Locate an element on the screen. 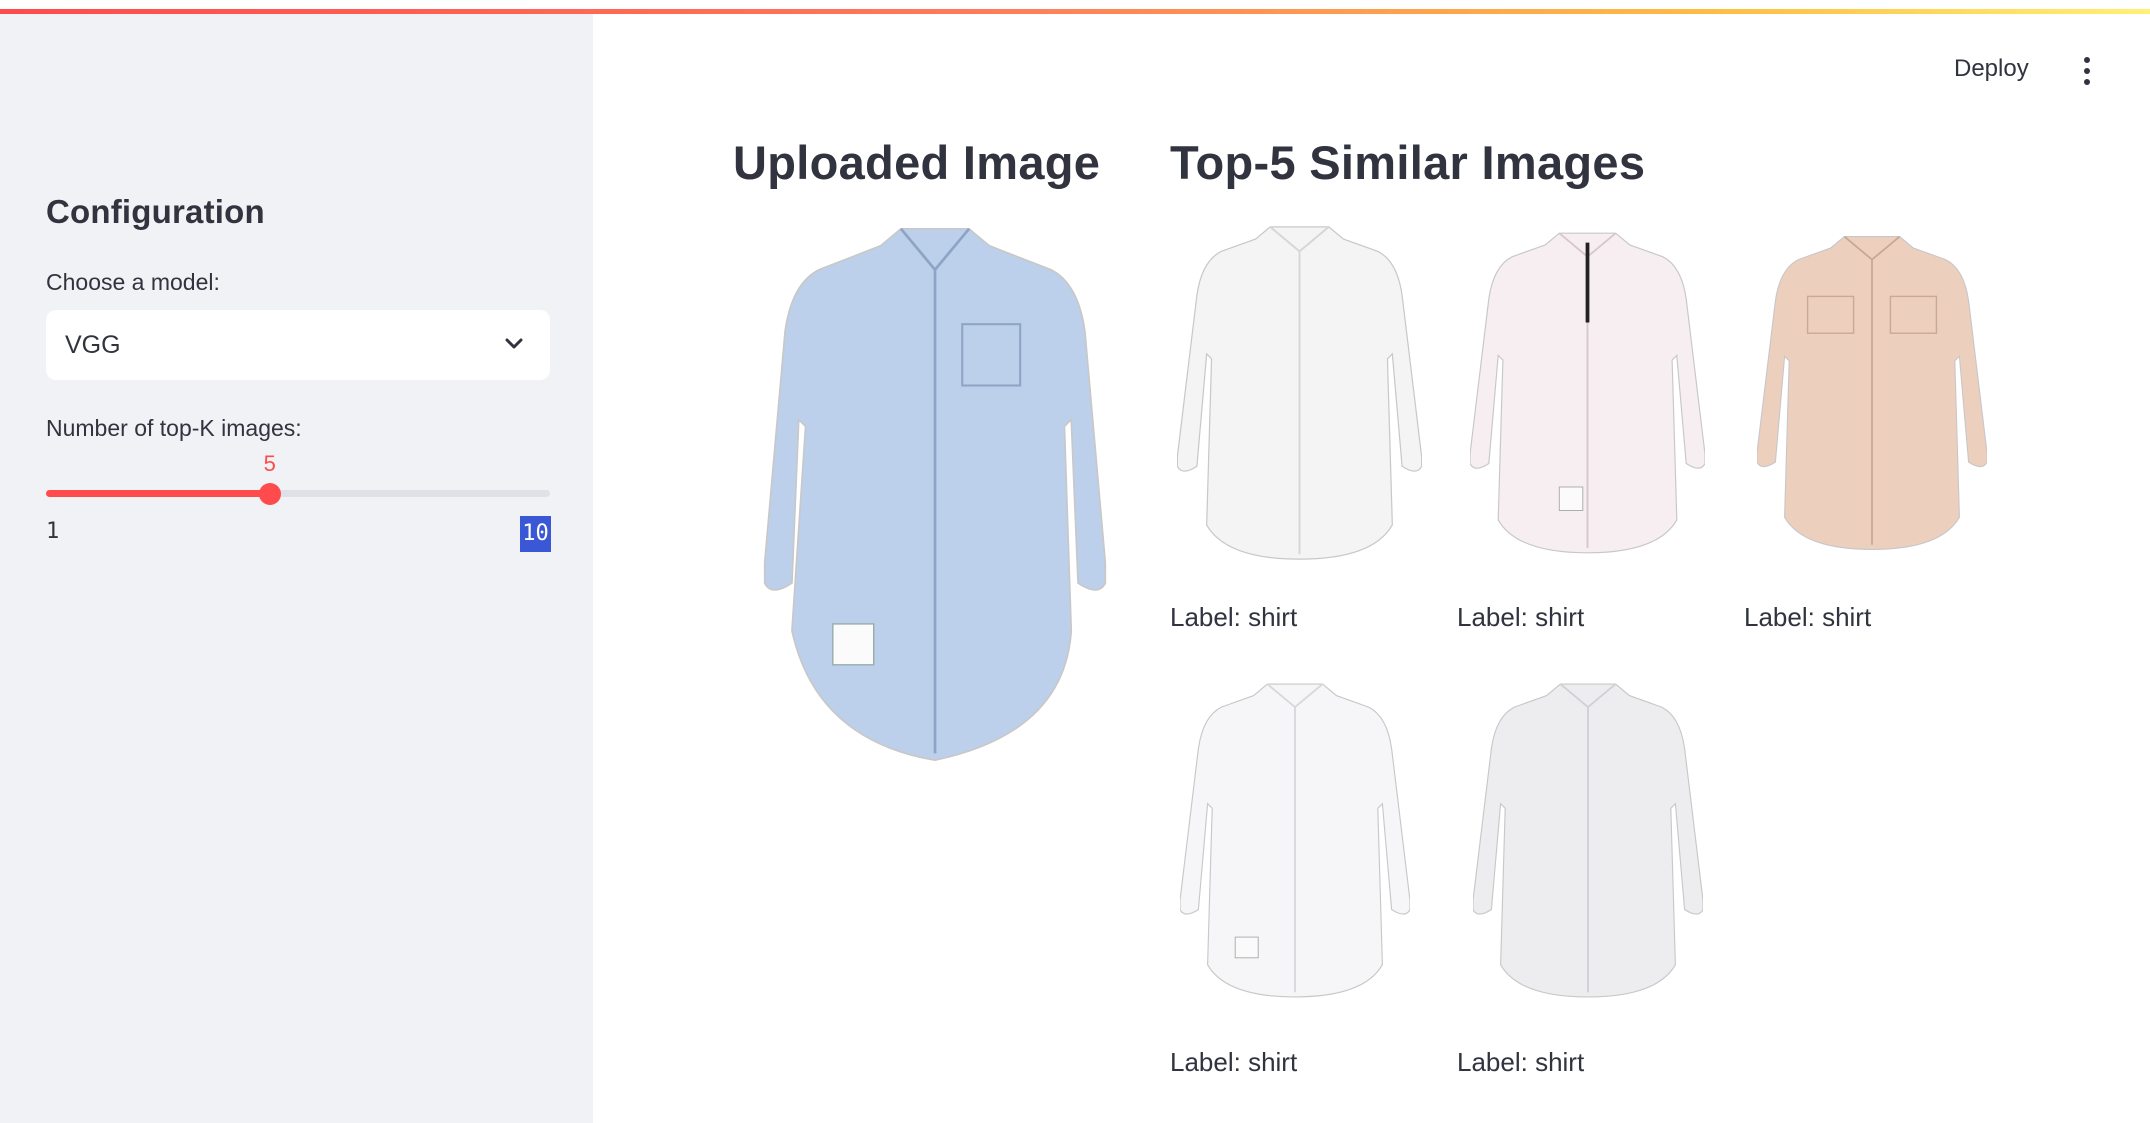  topk-slider-label: Number of top-K images: is located at coordinates (174, 428).